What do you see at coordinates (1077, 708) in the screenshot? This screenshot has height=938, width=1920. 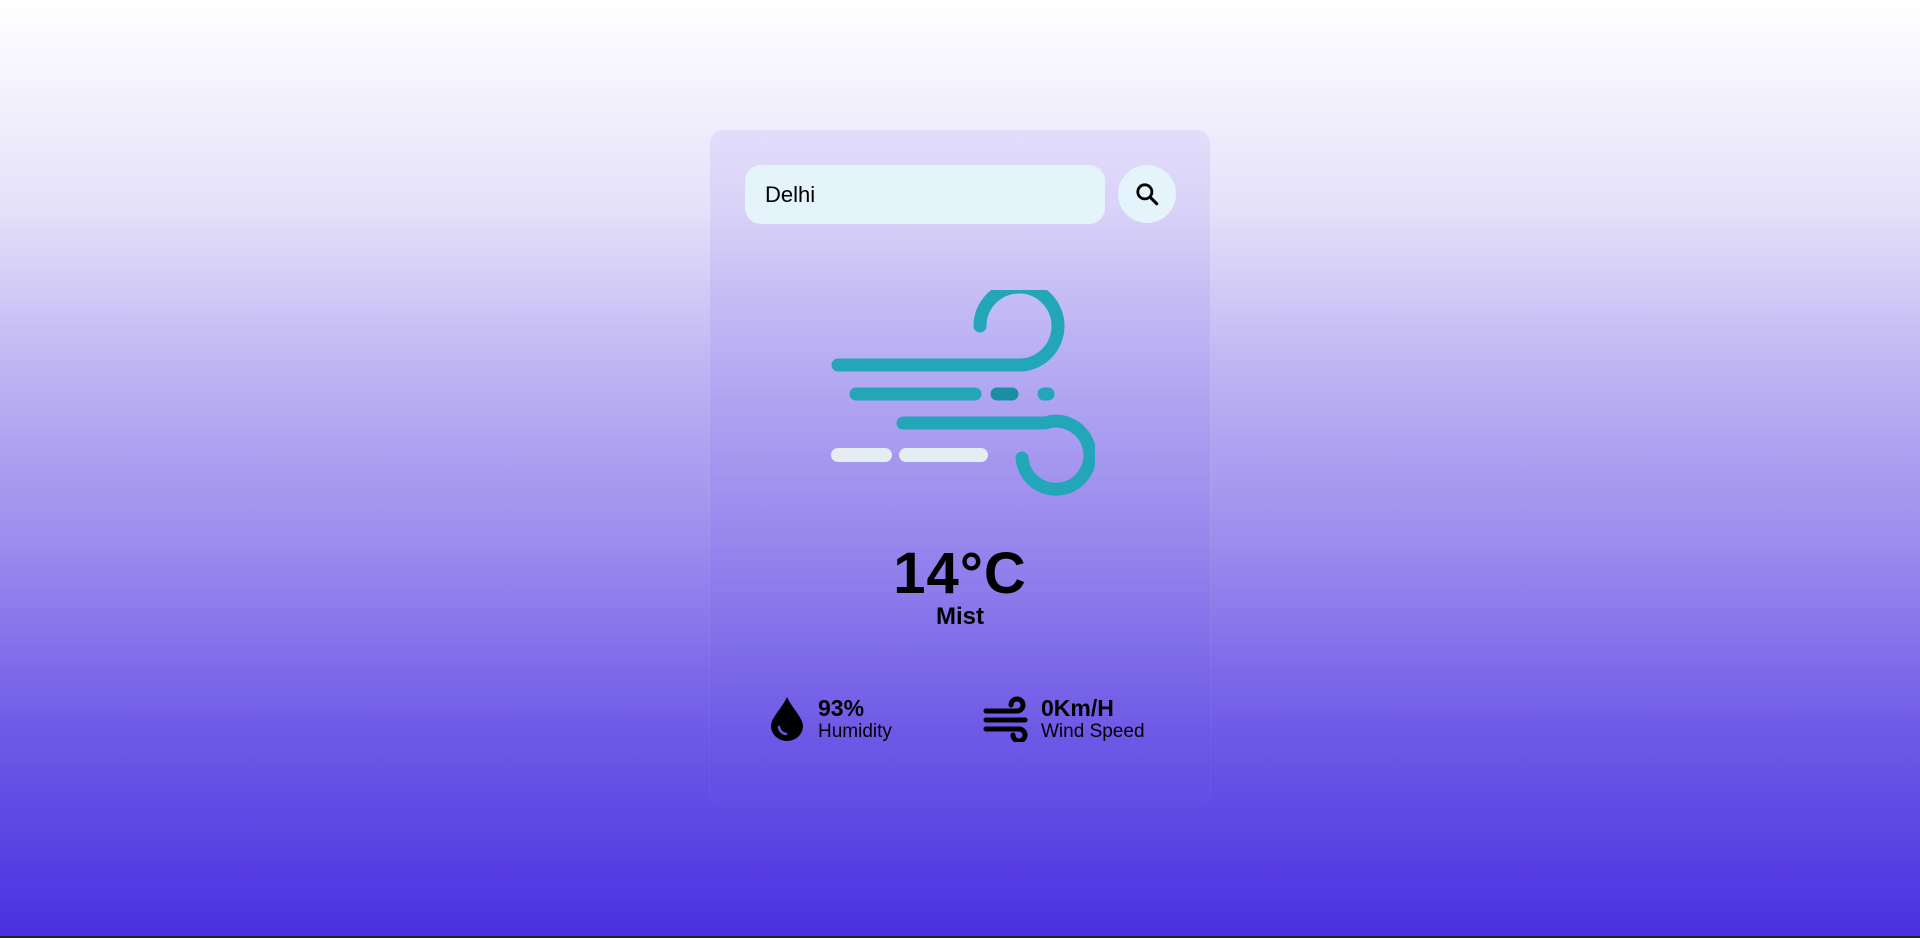 I see `wind-speed-value: 0Km/H` at bounding box center [1077, 708].